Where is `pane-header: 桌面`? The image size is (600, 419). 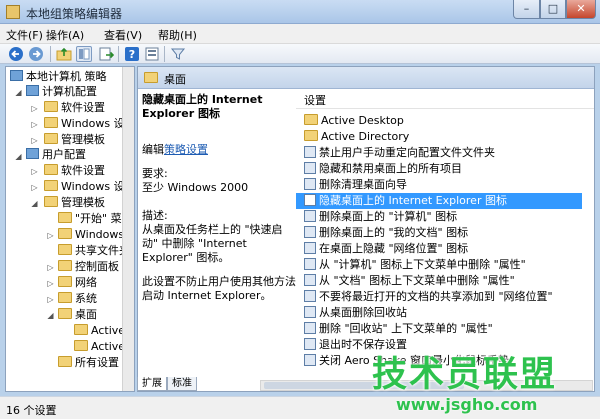
pane-header: 桌面 is located at coordinates (366, 78).